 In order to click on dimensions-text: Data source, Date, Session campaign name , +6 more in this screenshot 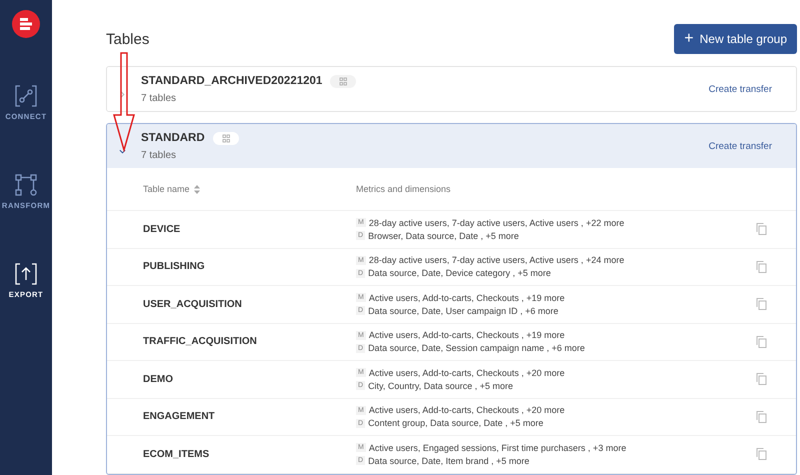, I will do `click(476, 348)`.